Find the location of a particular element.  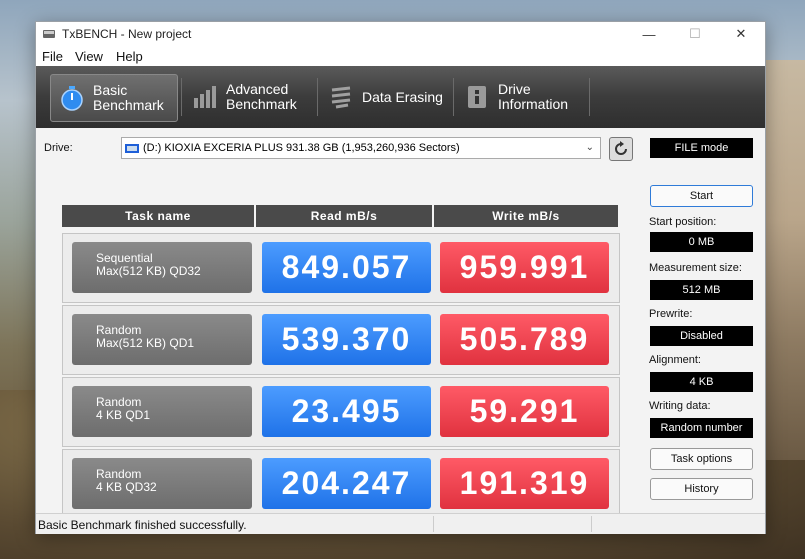

task-name-line2: Max(512 KB) QD32 is located at coordinates (148, 271).